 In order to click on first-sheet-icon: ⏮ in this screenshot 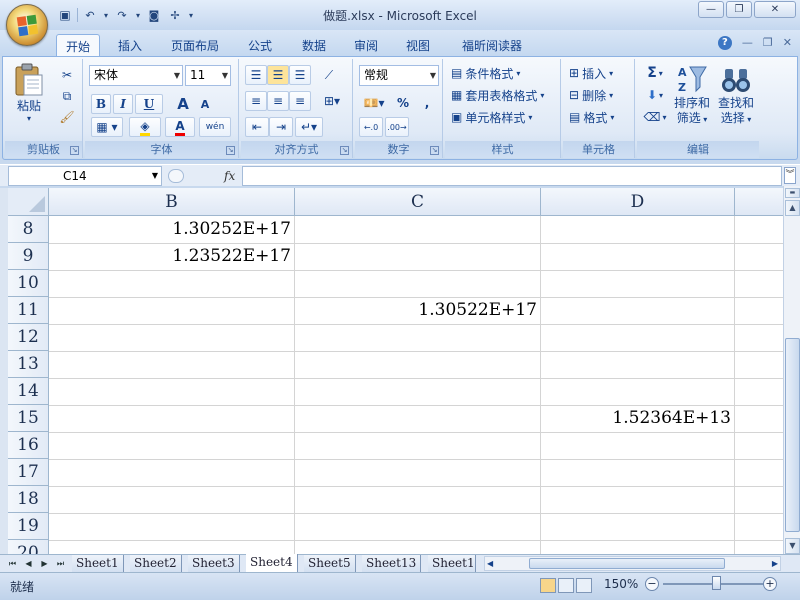, I will do `click(12, 563)`.